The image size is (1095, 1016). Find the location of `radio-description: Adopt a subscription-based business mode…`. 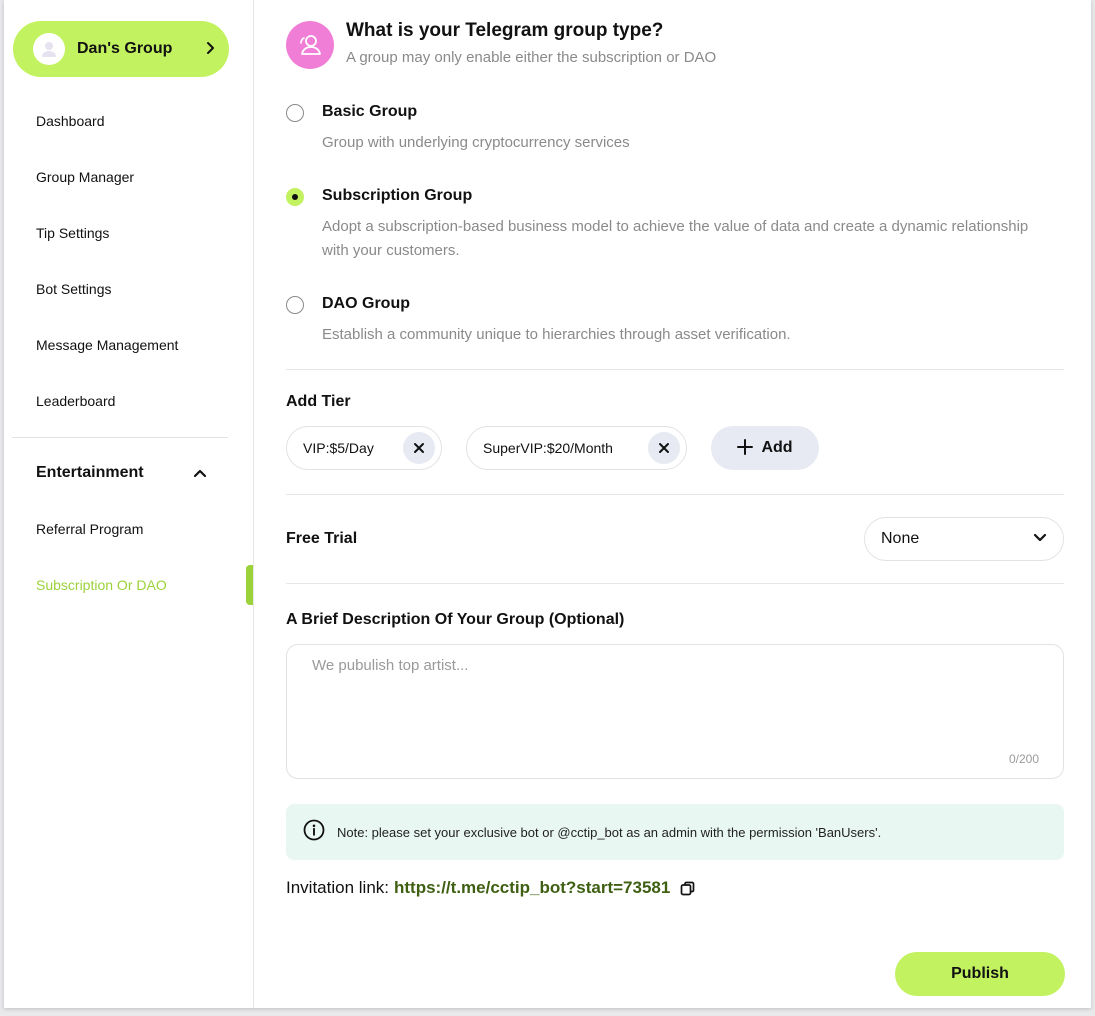

radio-description: Adopt a subscription-based business mode… is located at coordinates (675, 238).